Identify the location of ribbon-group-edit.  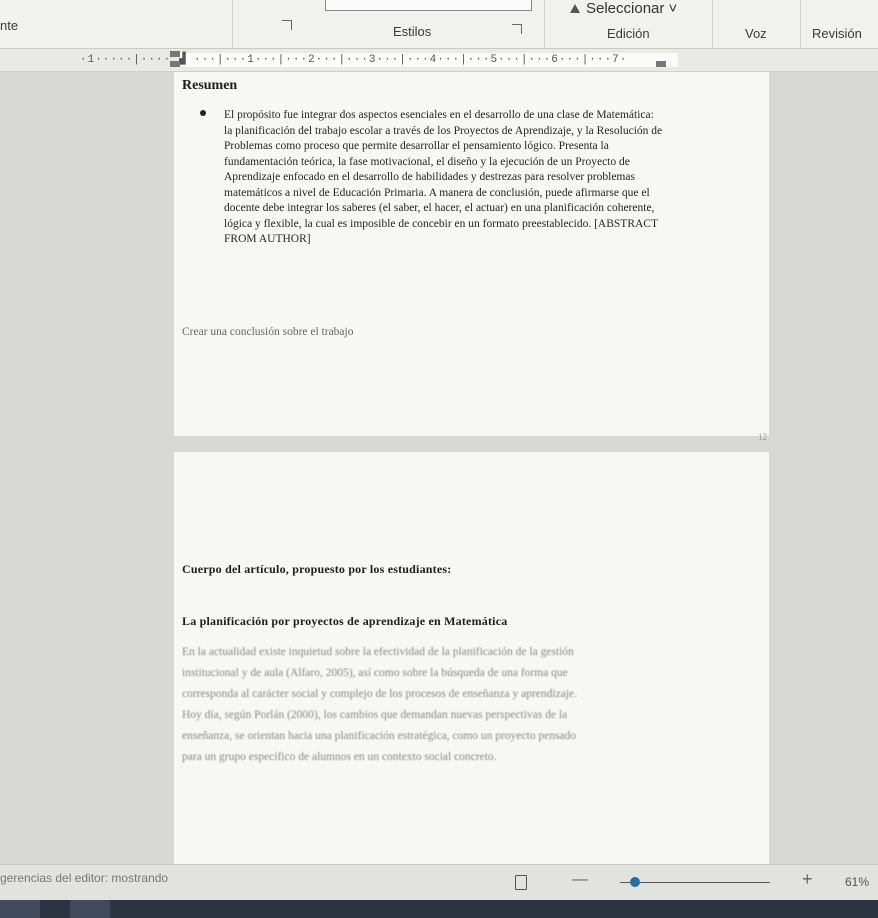
(628, 24).